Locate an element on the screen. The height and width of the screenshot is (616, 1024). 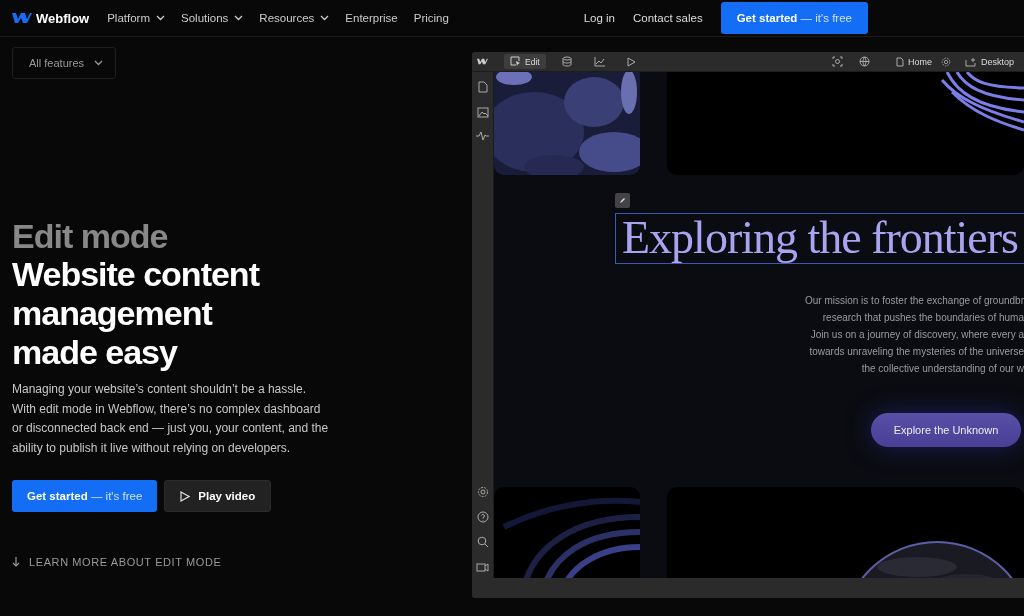
edit-badge is located at coordinates (622, 200).